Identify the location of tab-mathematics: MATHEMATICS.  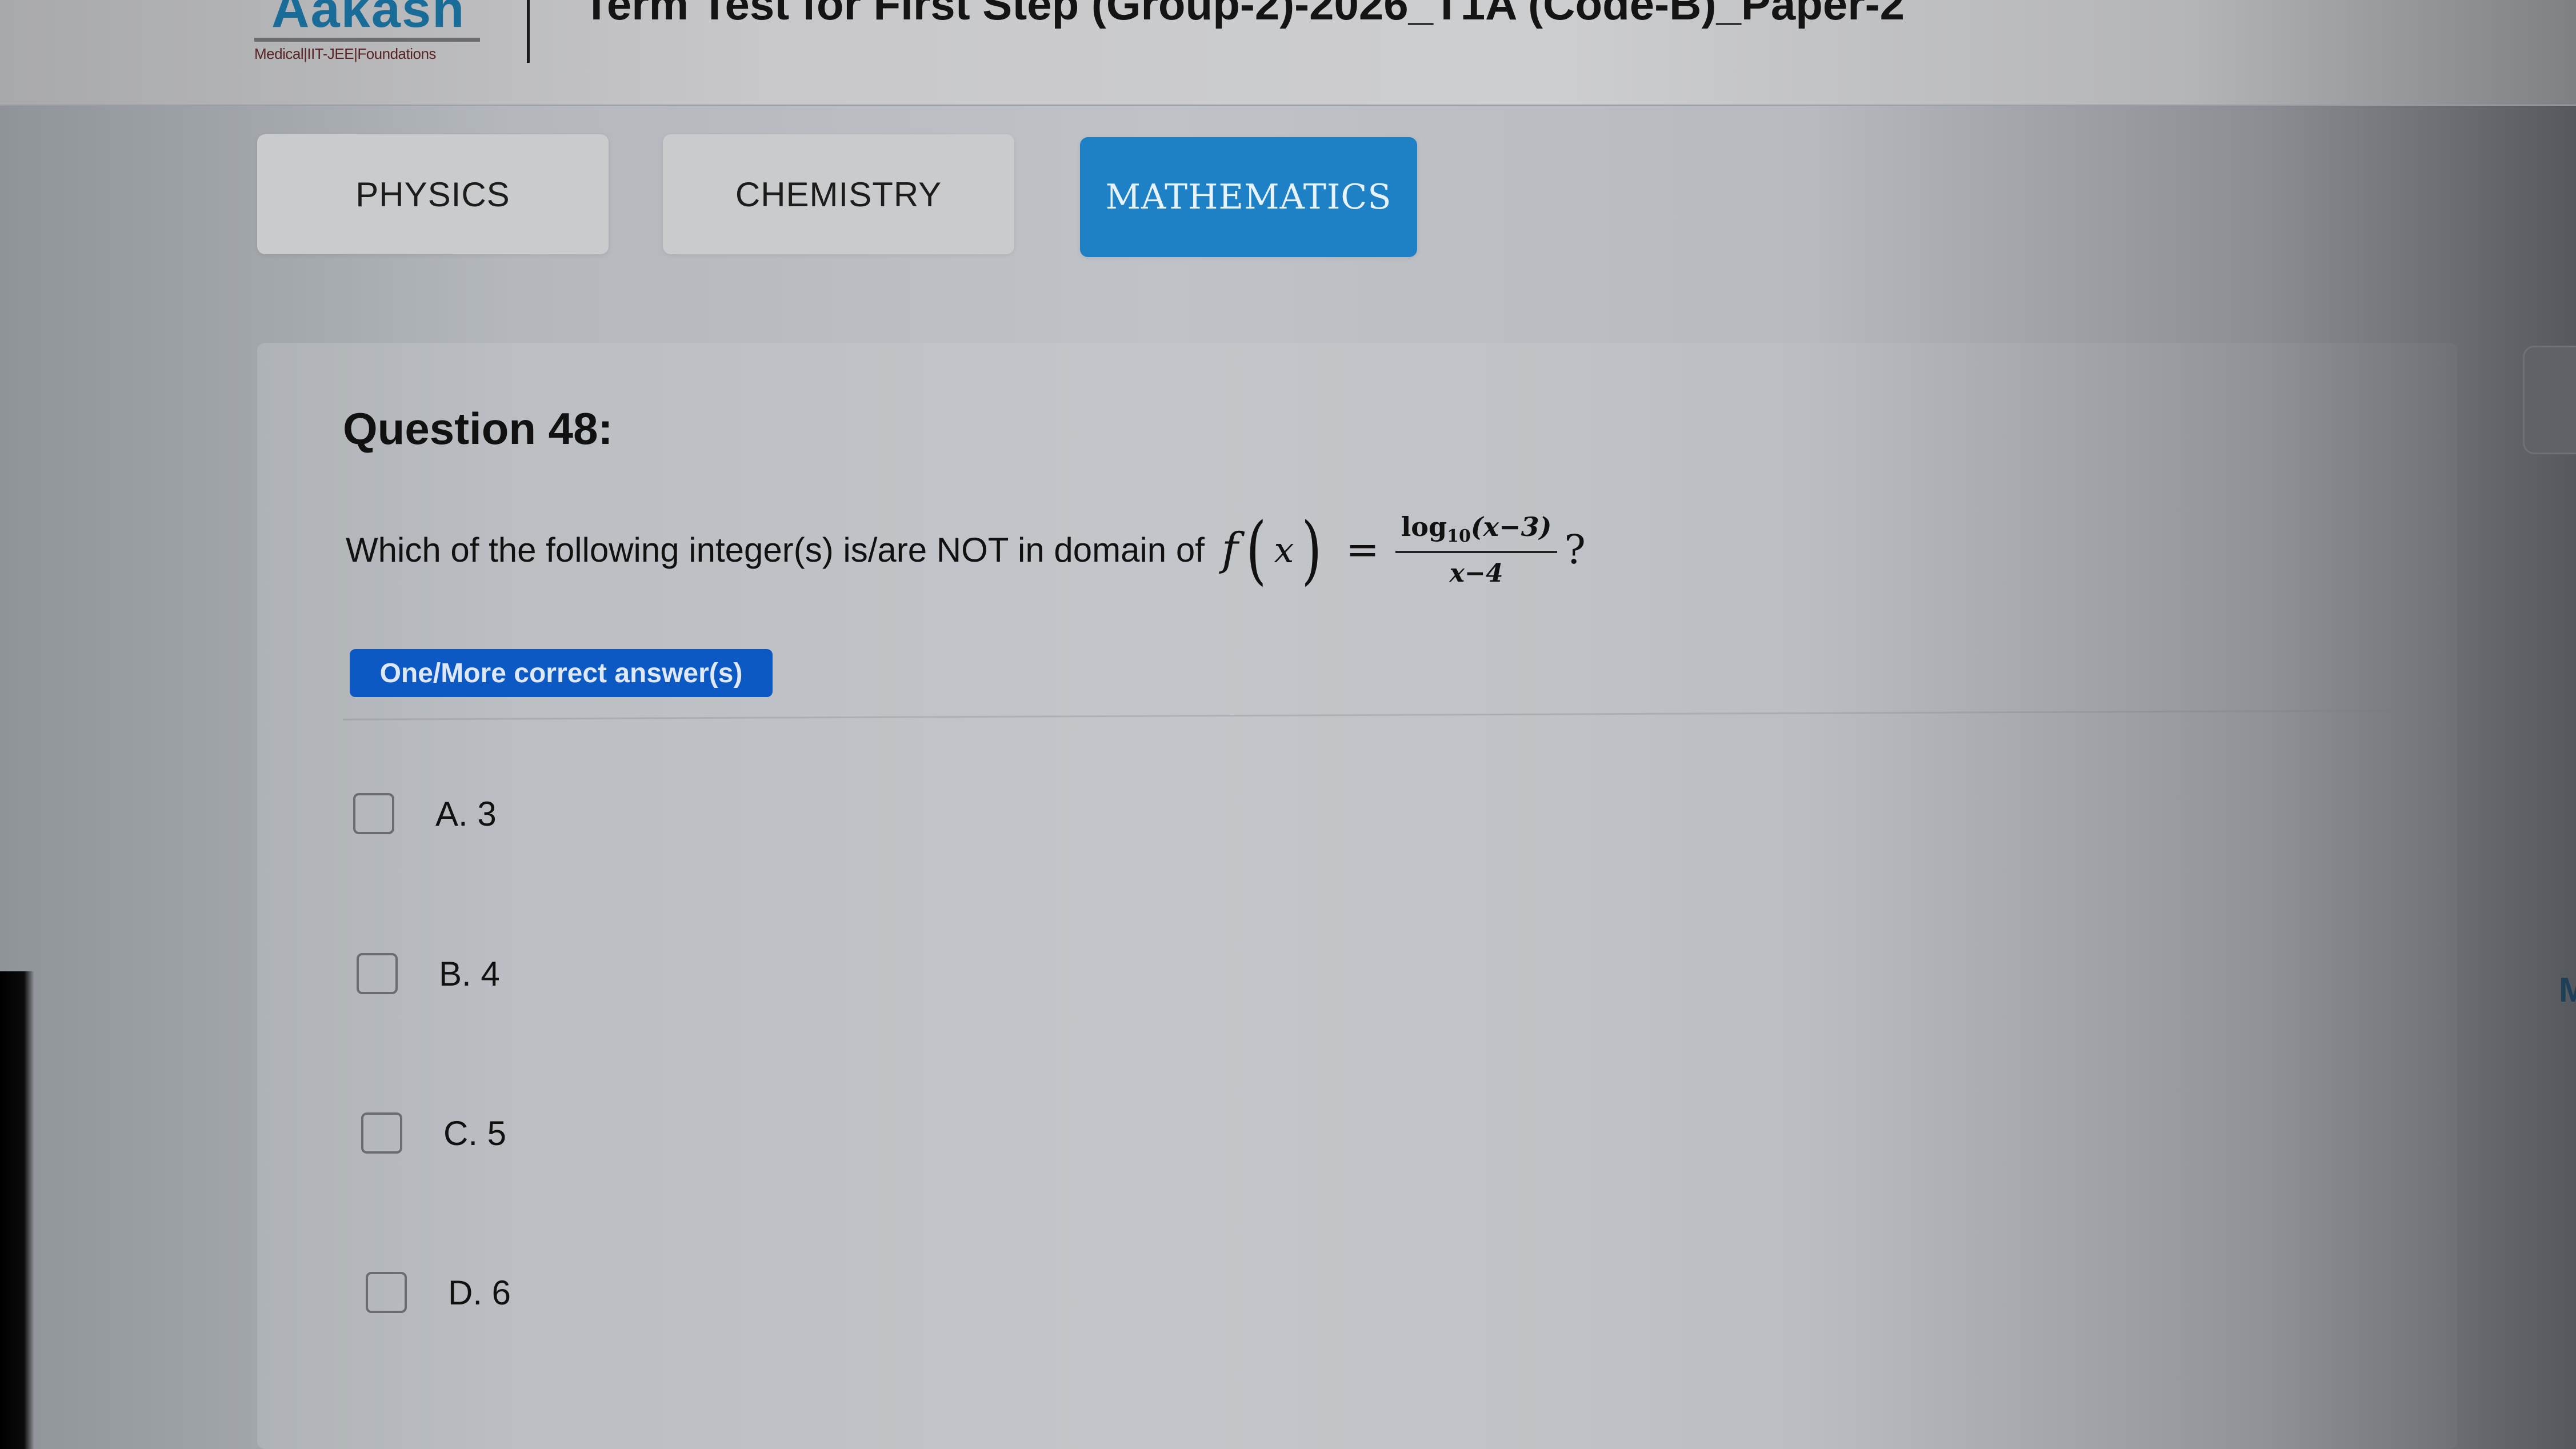
(1248, 197).